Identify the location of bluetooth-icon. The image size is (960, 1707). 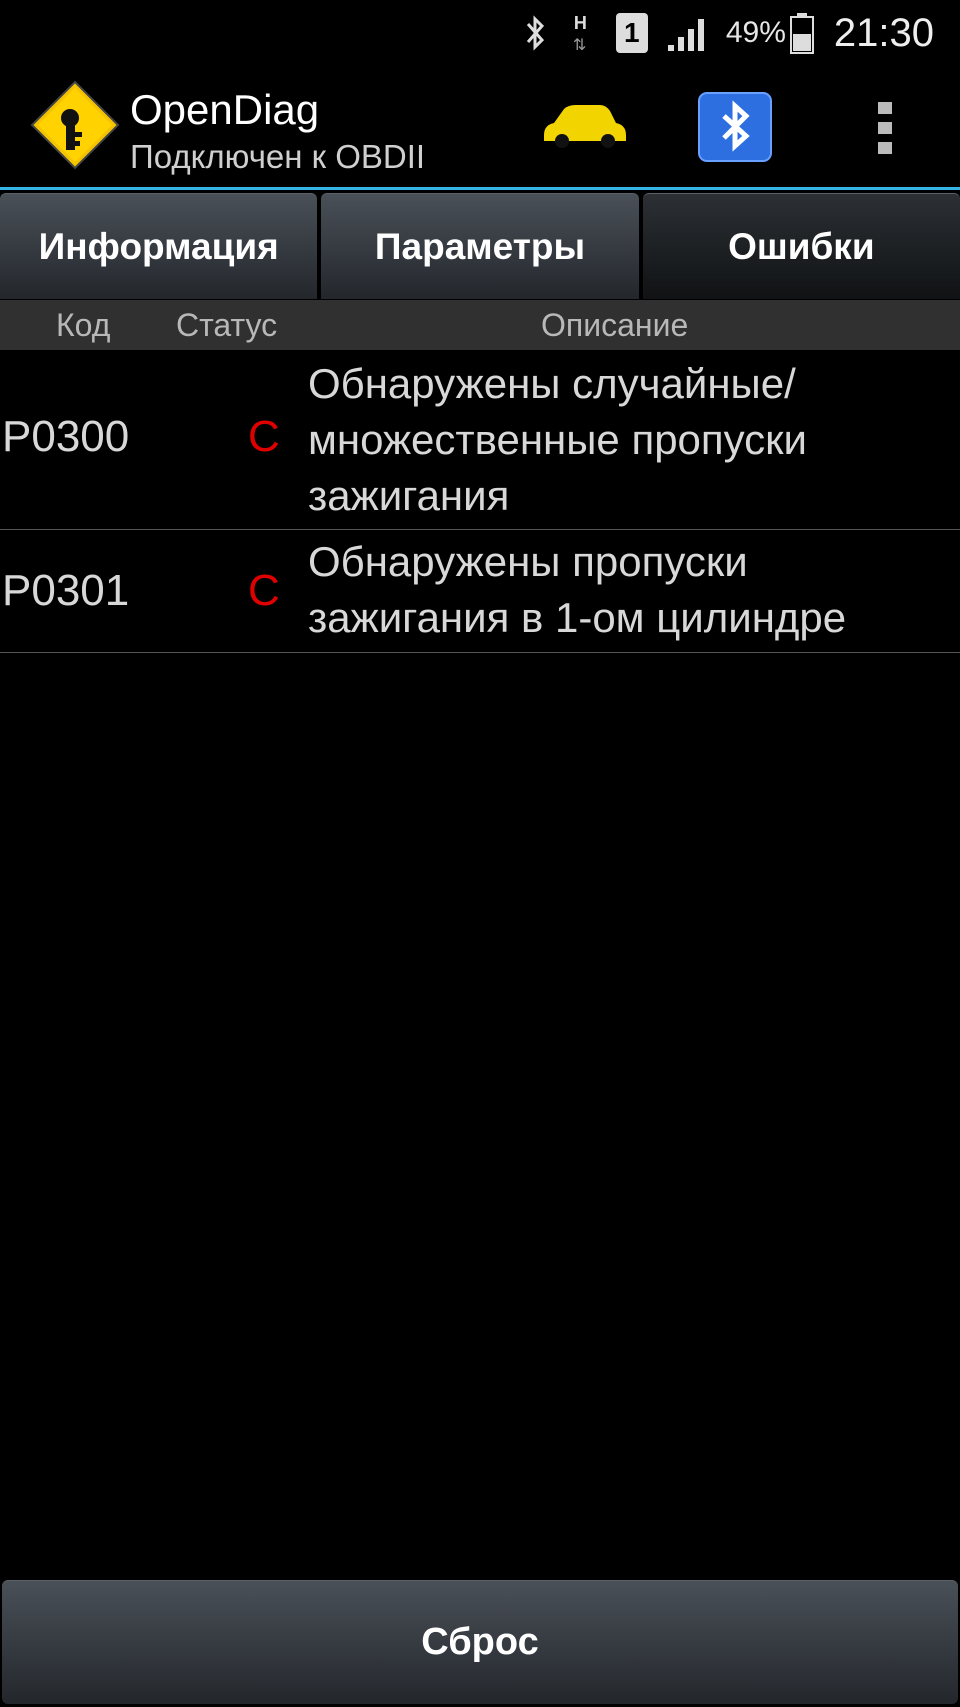
(535, 33).